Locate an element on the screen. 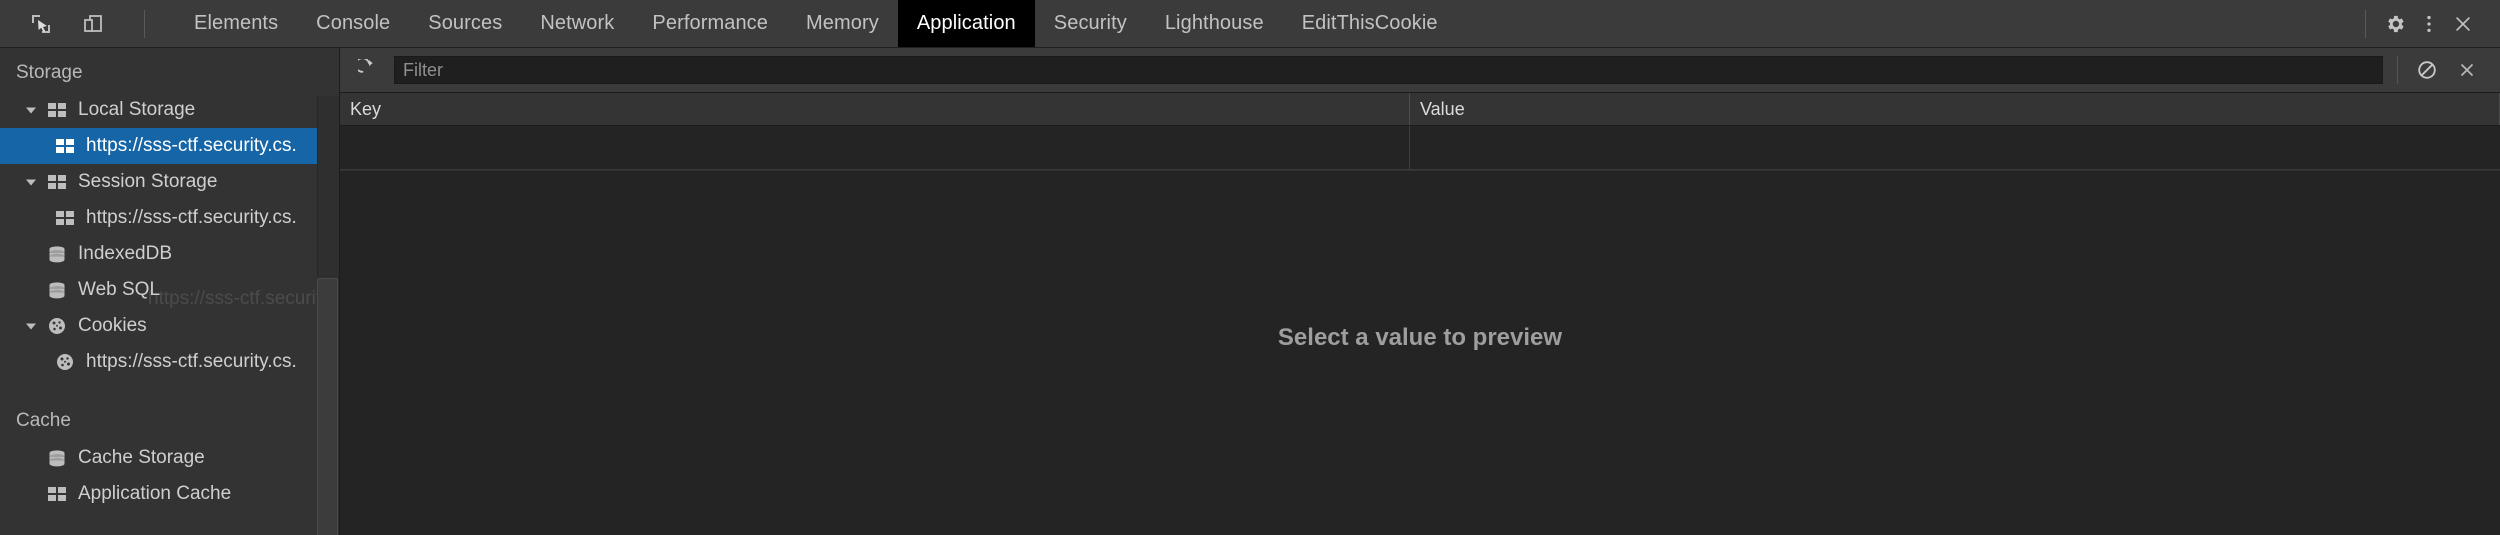  tab-label: Elements is located at coordinates (236, 23).